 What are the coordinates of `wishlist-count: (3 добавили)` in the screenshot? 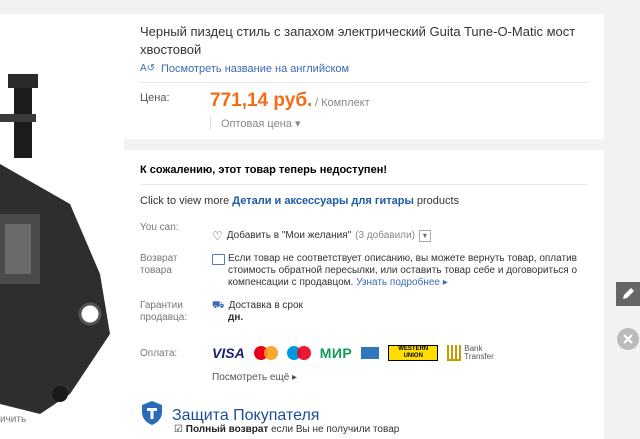 It's located at (385, 235).